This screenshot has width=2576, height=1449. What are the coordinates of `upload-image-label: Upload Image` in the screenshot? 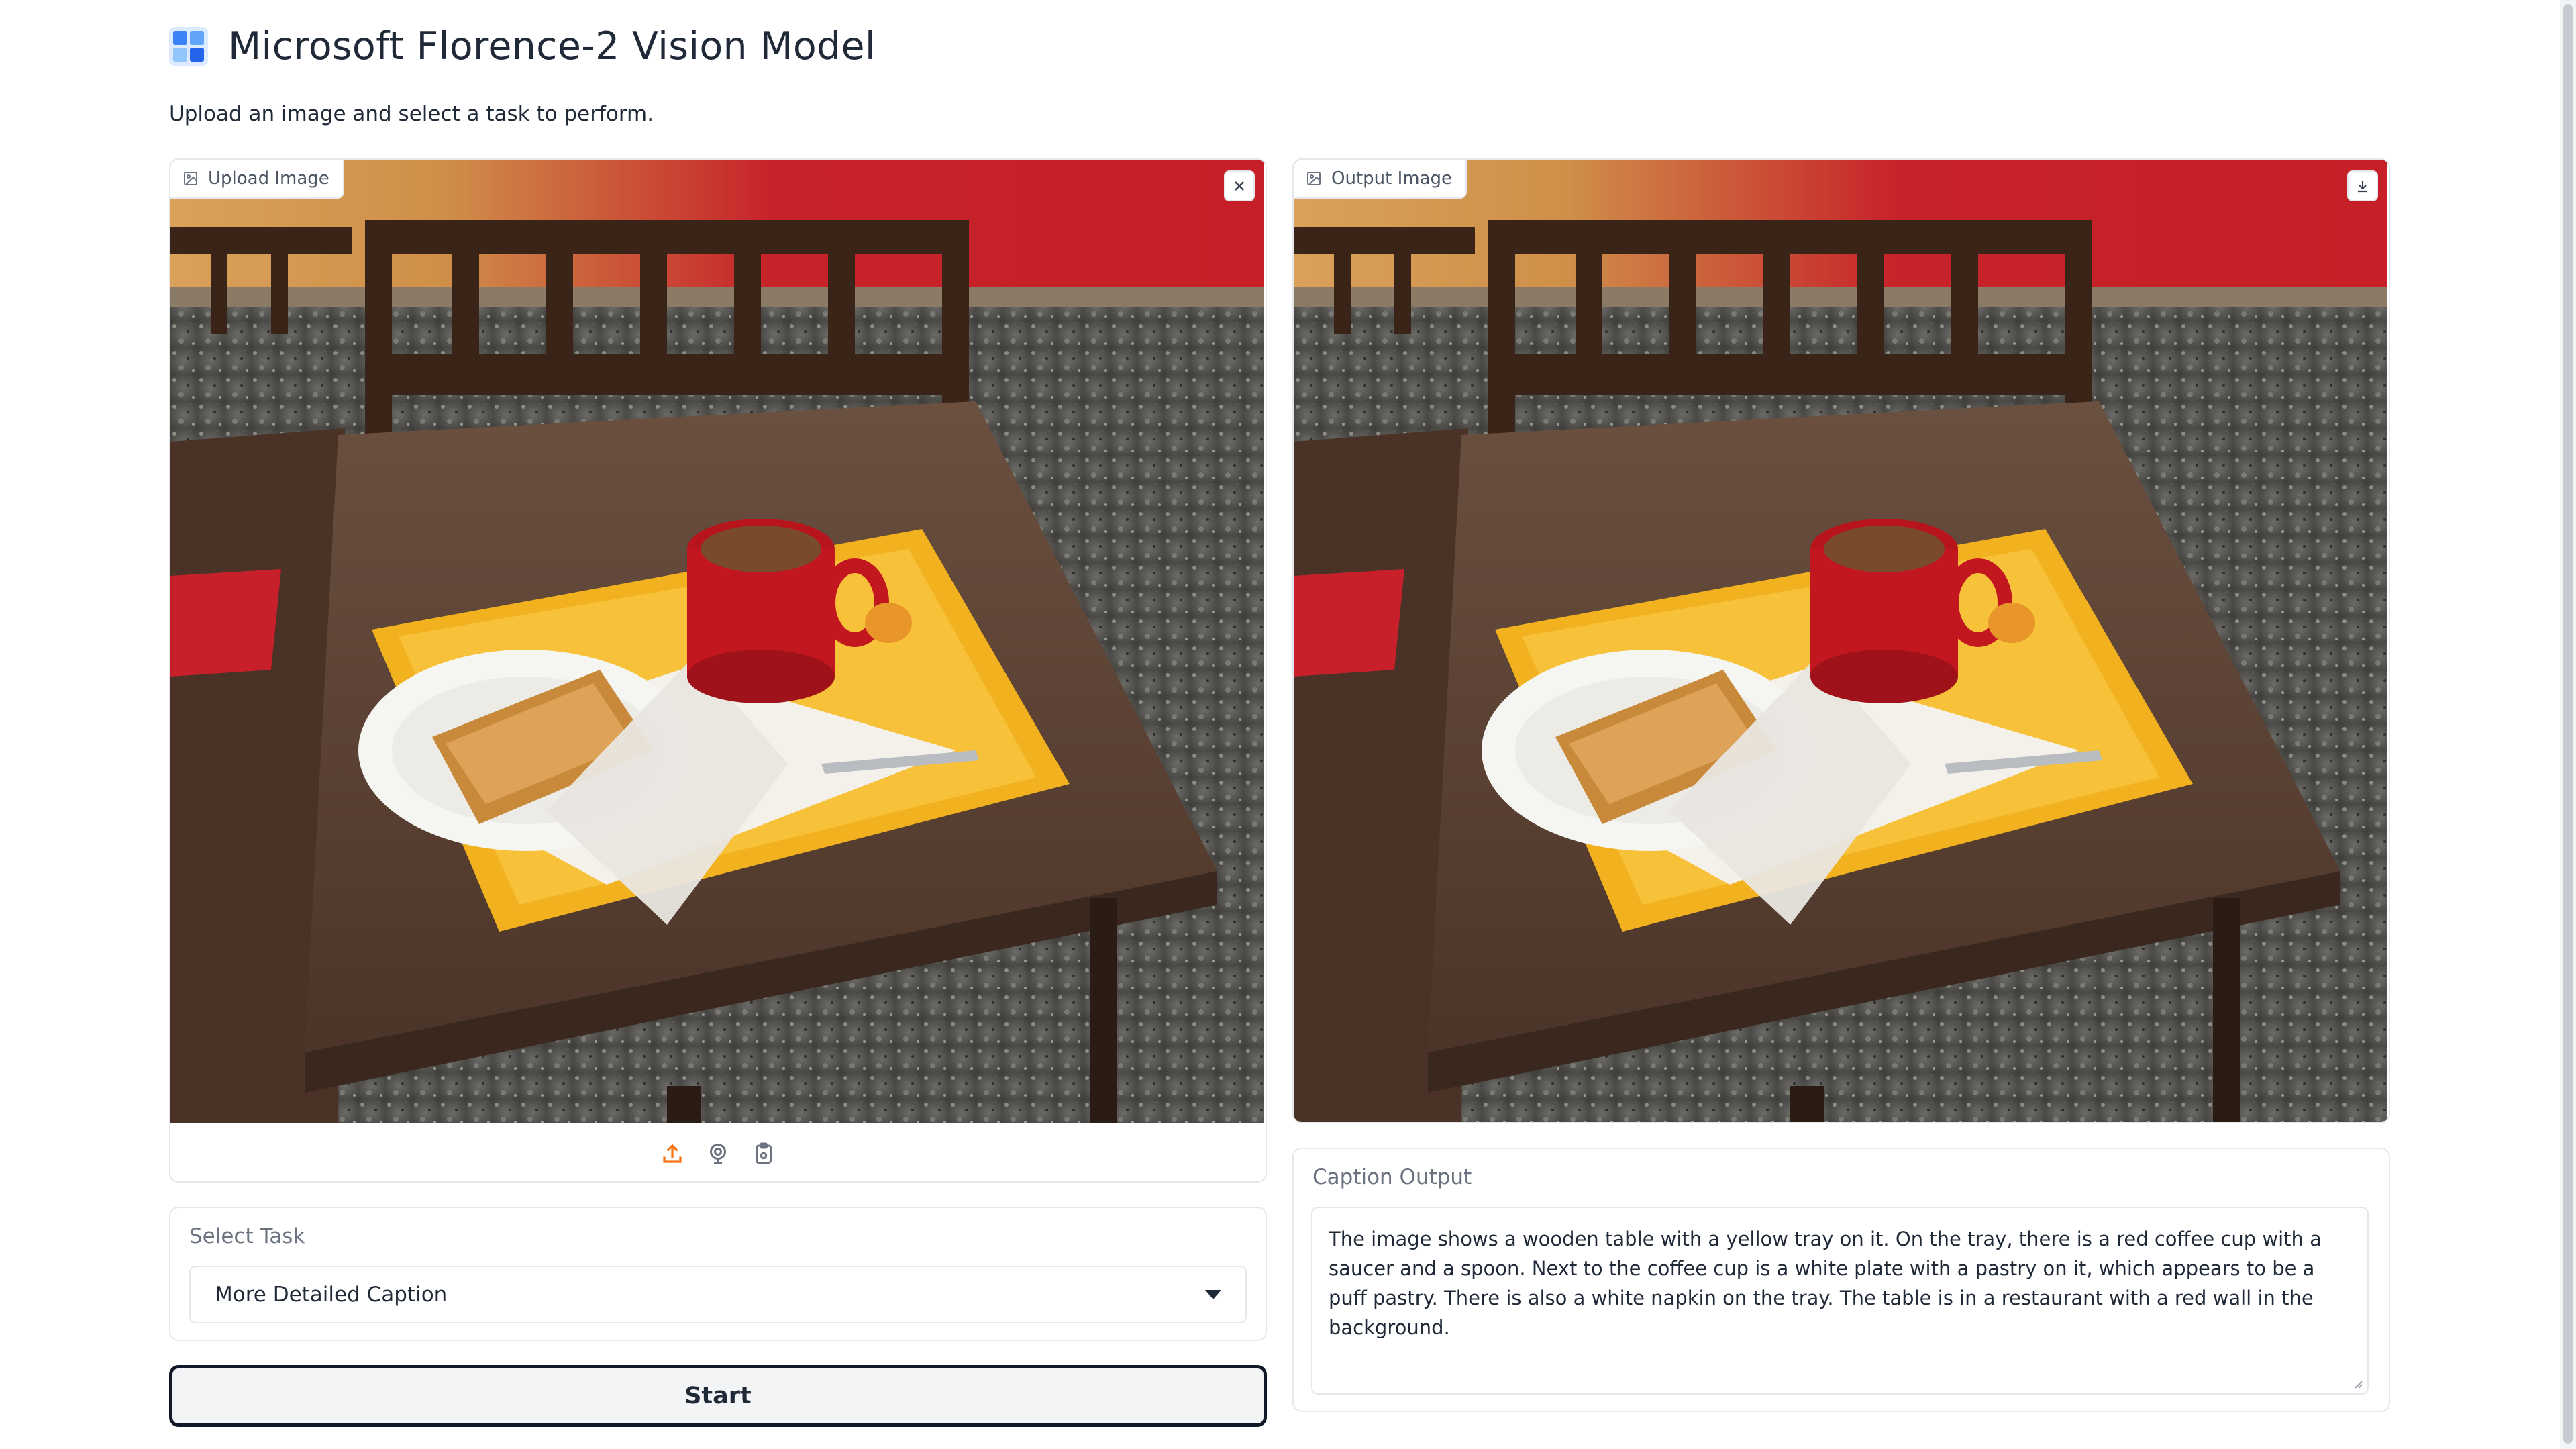 It's located at (257, 179).